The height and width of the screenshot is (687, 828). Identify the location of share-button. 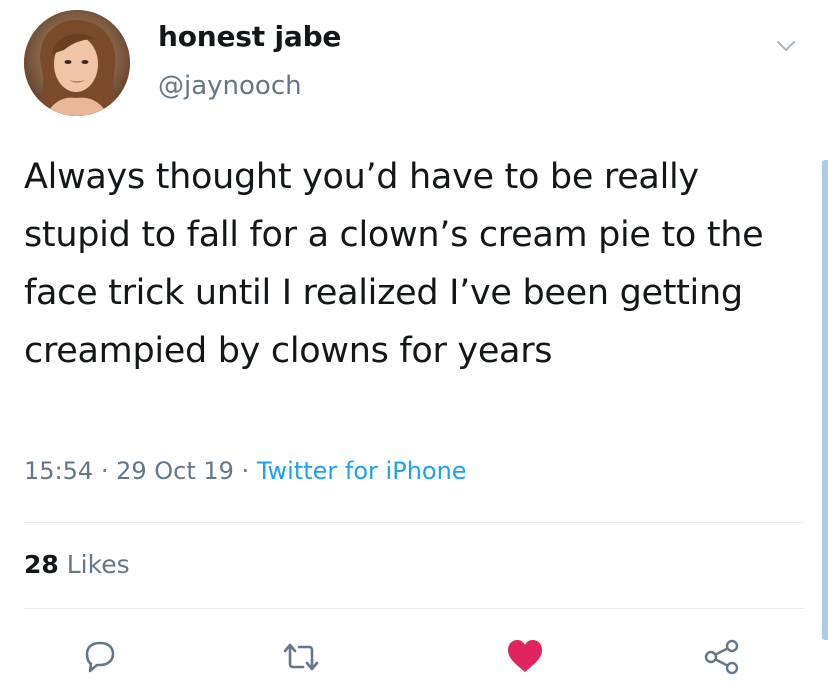
(722, 657).